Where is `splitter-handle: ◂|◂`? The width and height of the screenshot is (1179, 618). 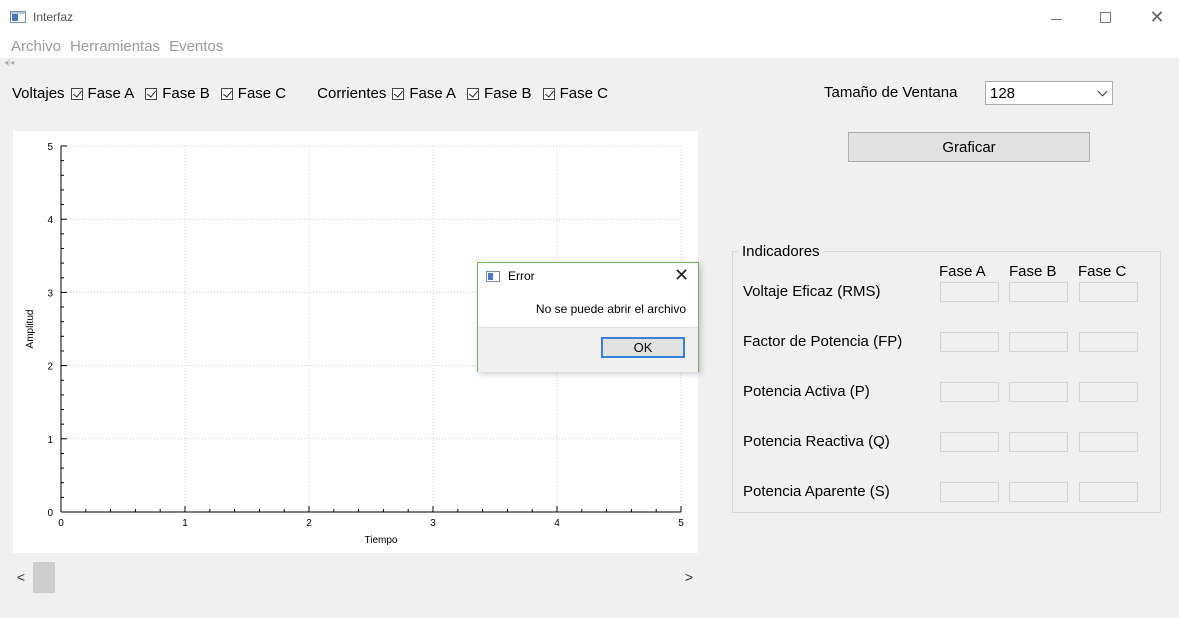
splitter-handle: ◂|◂ is located at coordinates (9, 62).